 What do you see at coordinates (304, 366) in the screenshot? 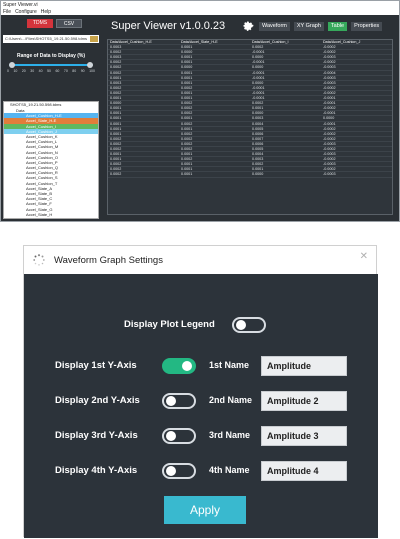
I see `y-axis-1-name-field: Amplitude` at bounding box center [304, 366].